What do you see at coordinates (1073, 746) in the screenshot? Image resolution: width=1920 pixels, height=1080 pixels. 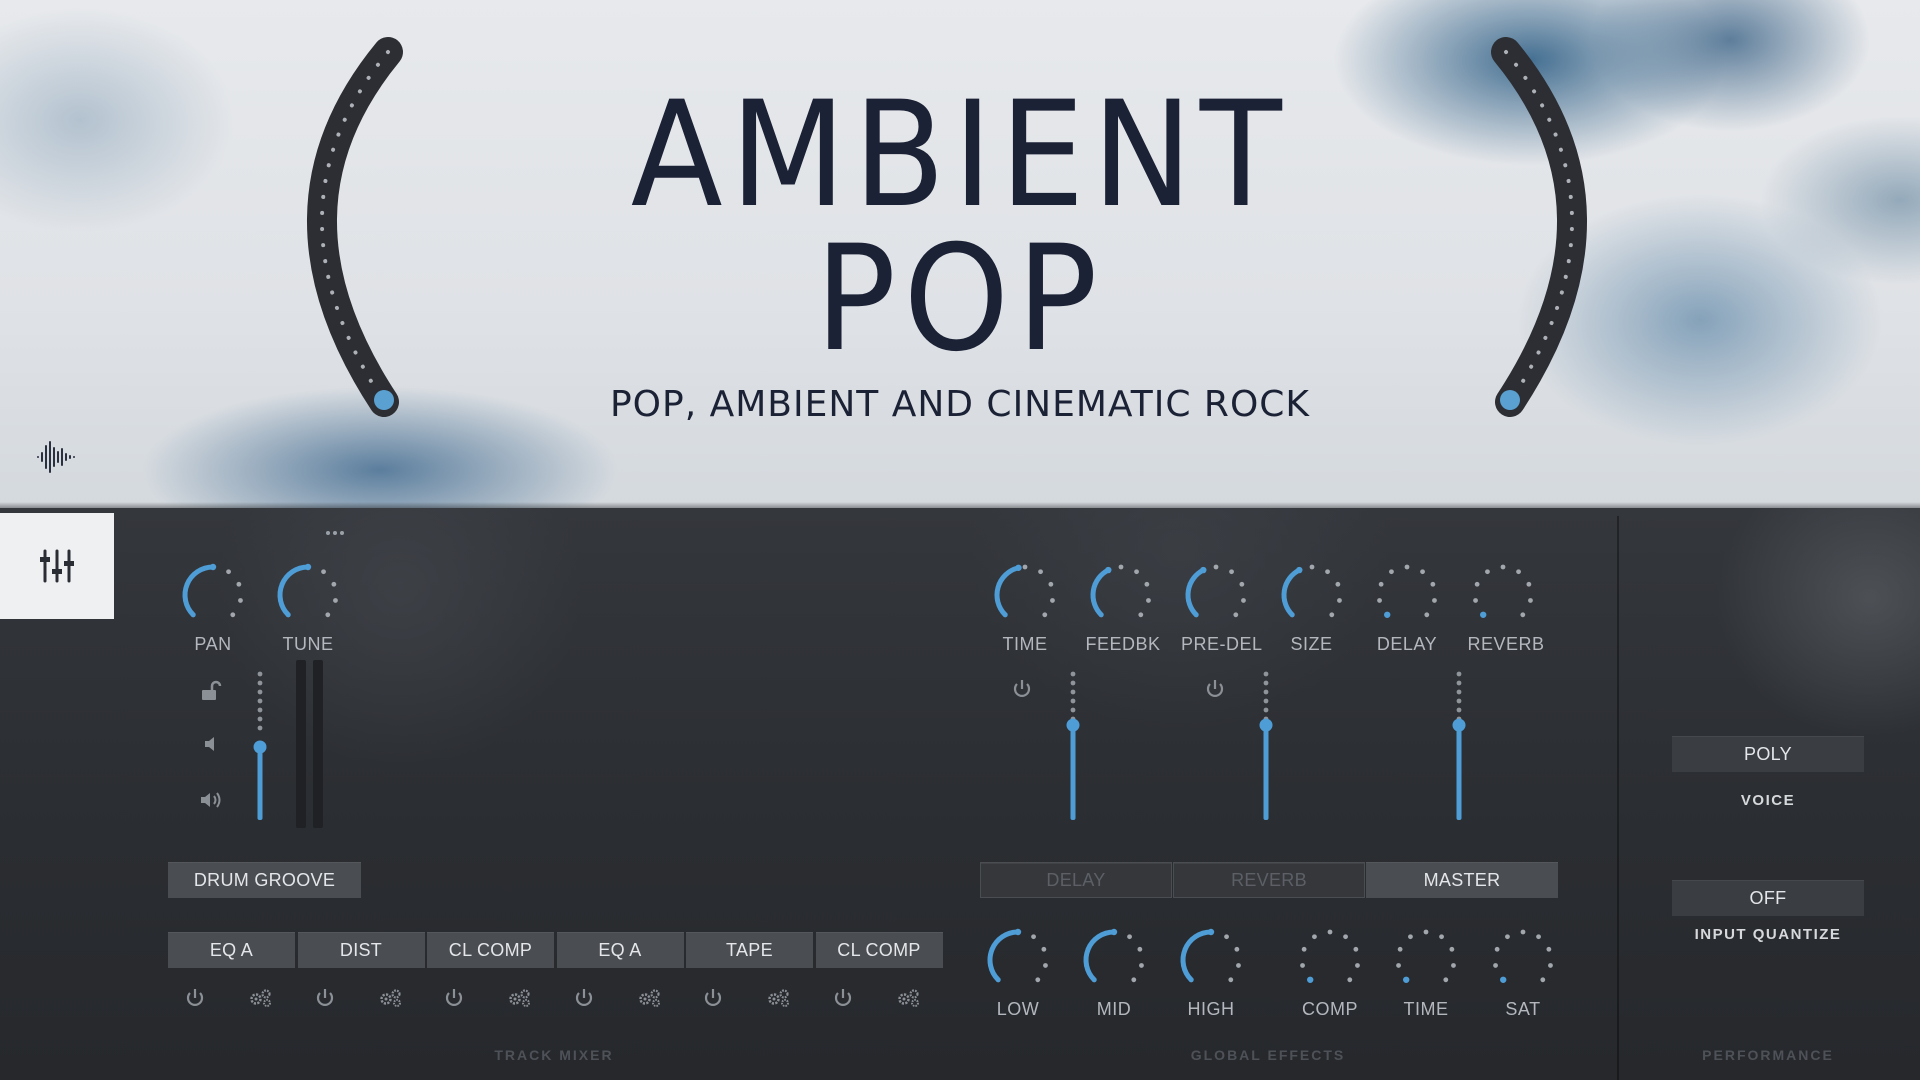 I see `delay-send-fader` at bounding box center [1073, 746].